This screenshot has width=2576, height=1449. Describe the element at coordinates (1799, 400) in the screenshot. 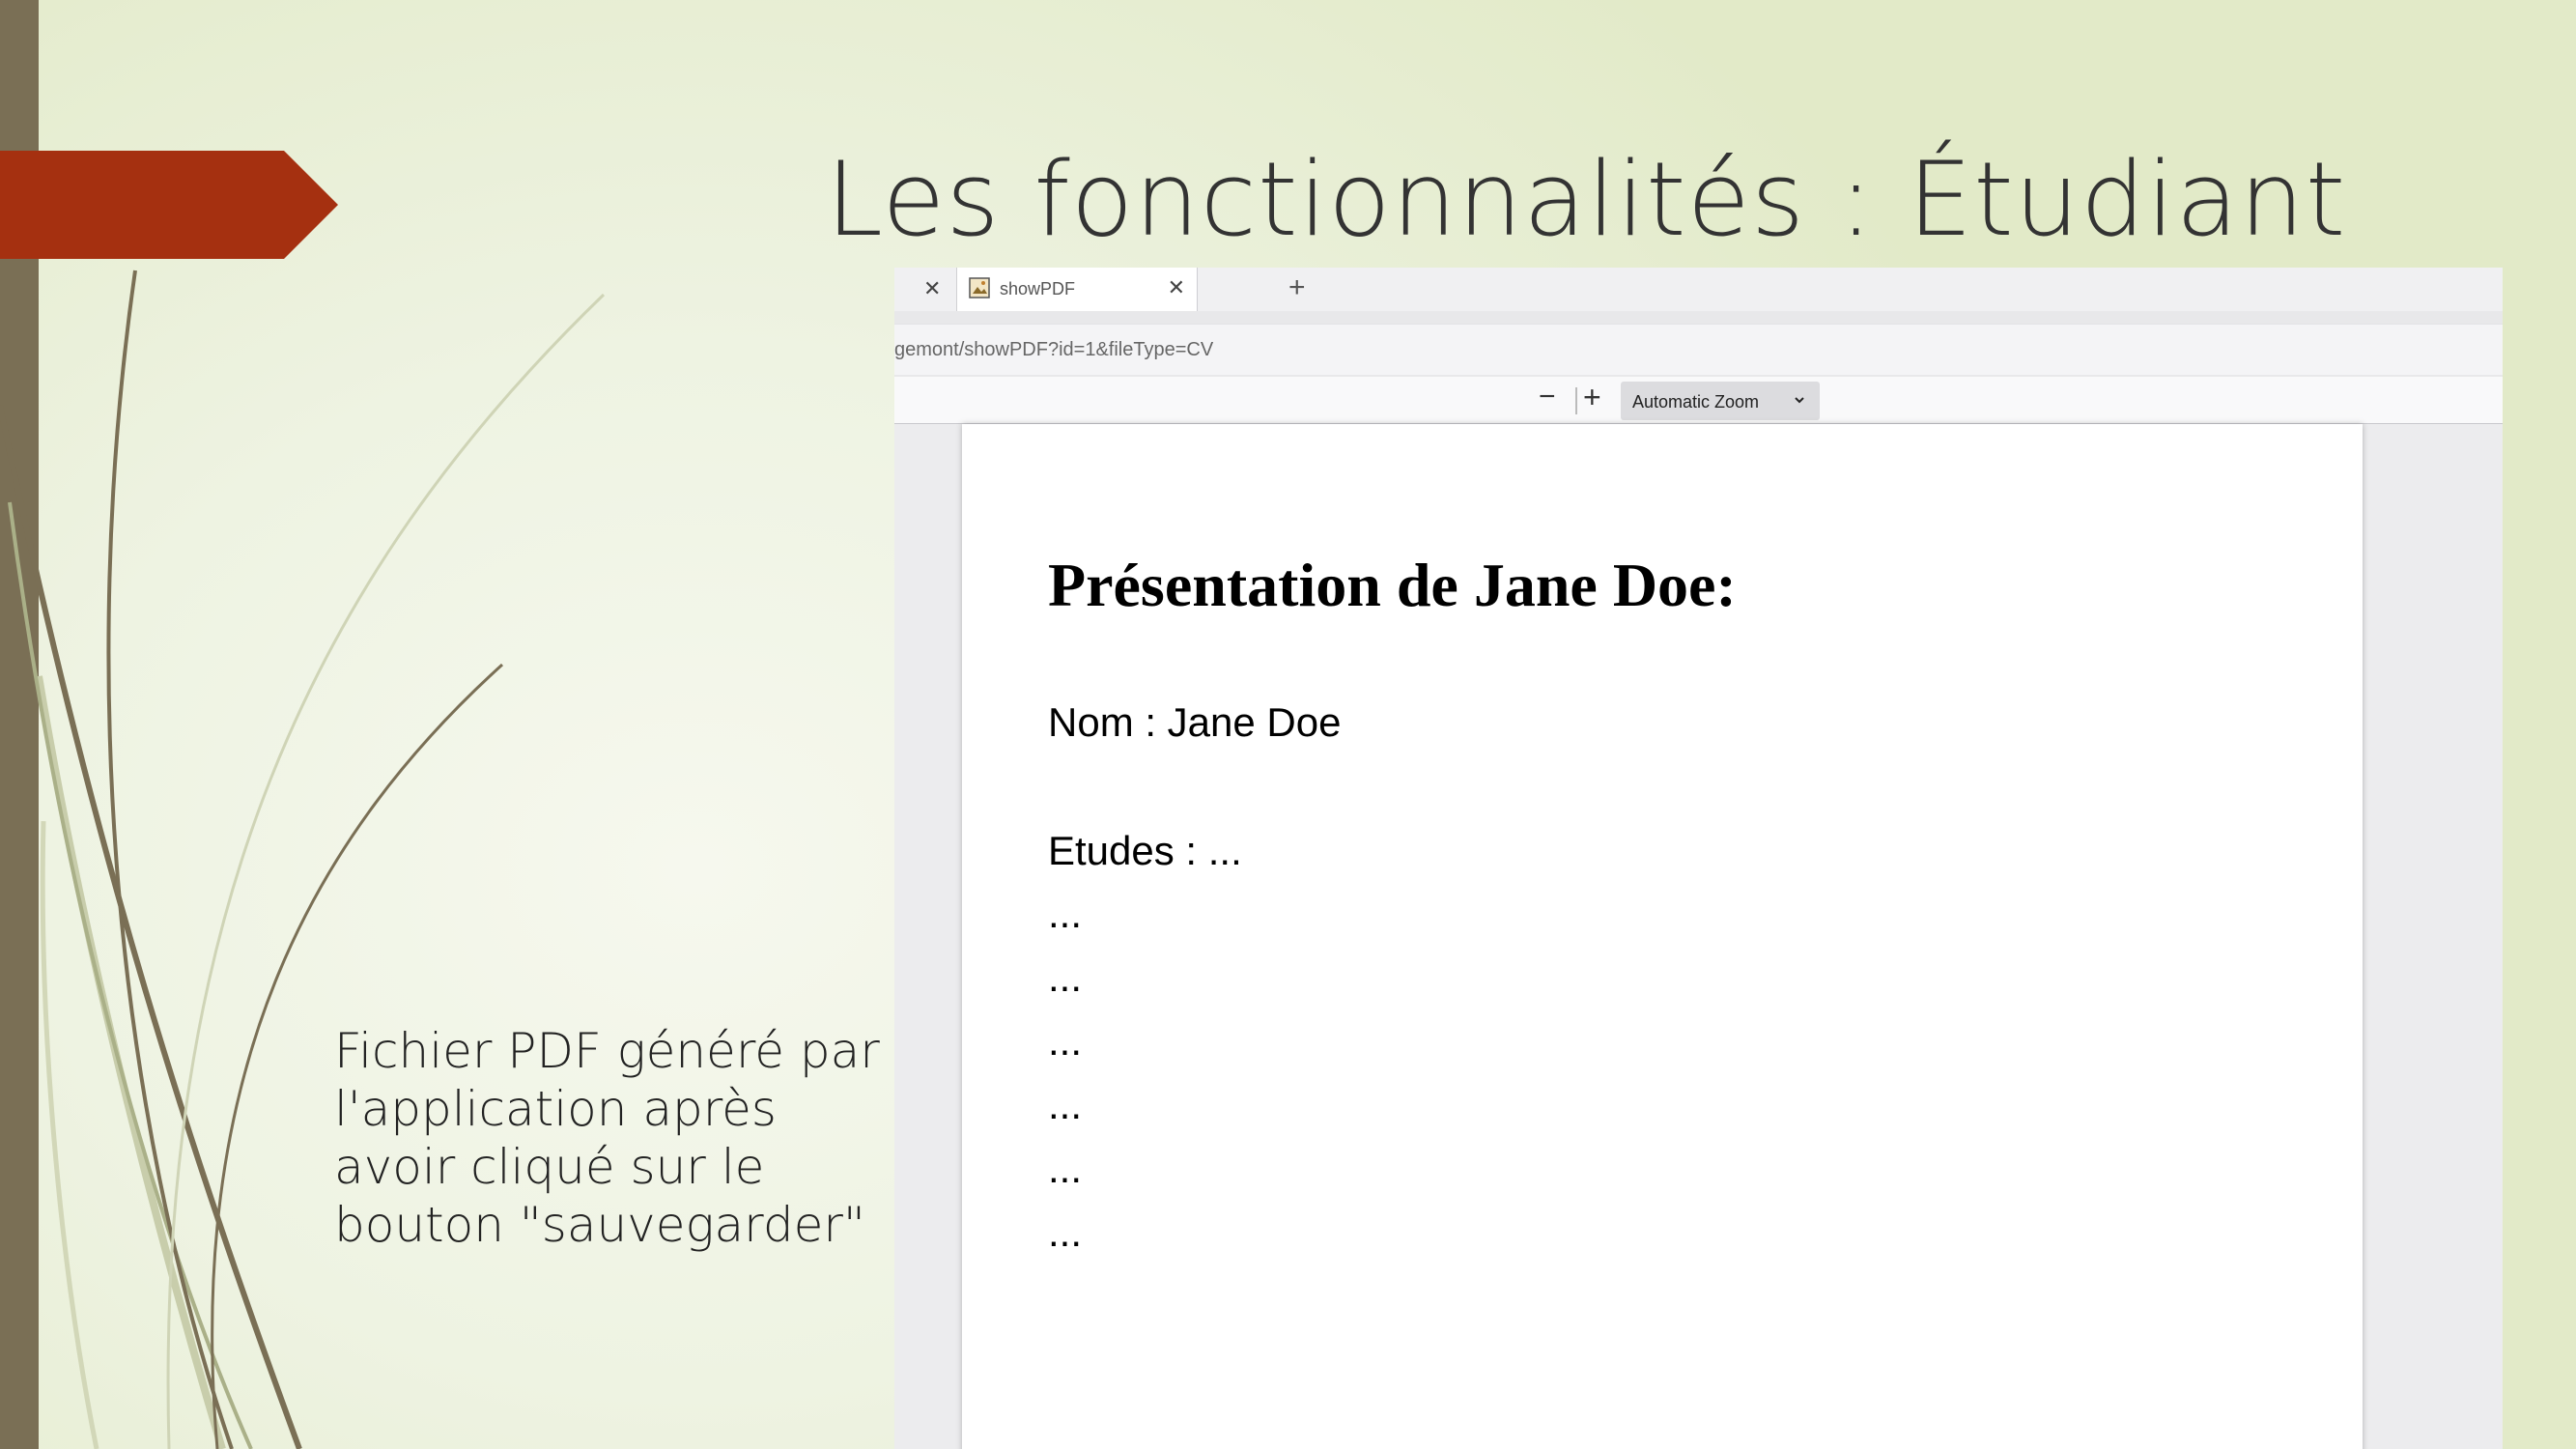

I see `chevron-down-icon` at that location.